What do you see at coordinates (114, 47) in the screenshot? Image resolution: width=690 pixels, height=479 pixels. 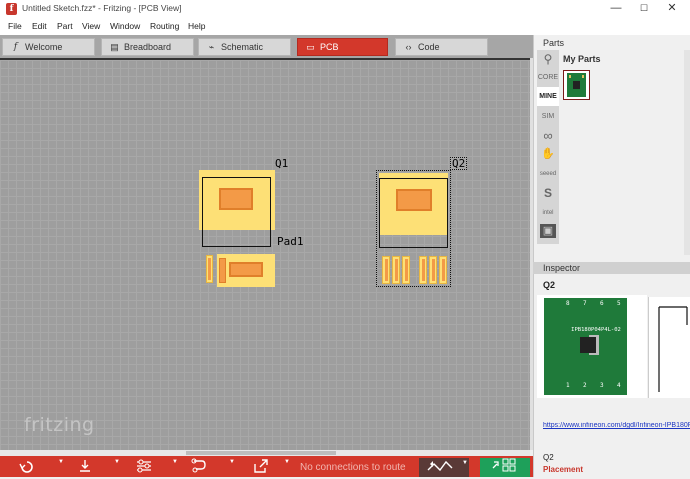 I see `breadboard-icon: ▤` at bounding box center [114, 47].